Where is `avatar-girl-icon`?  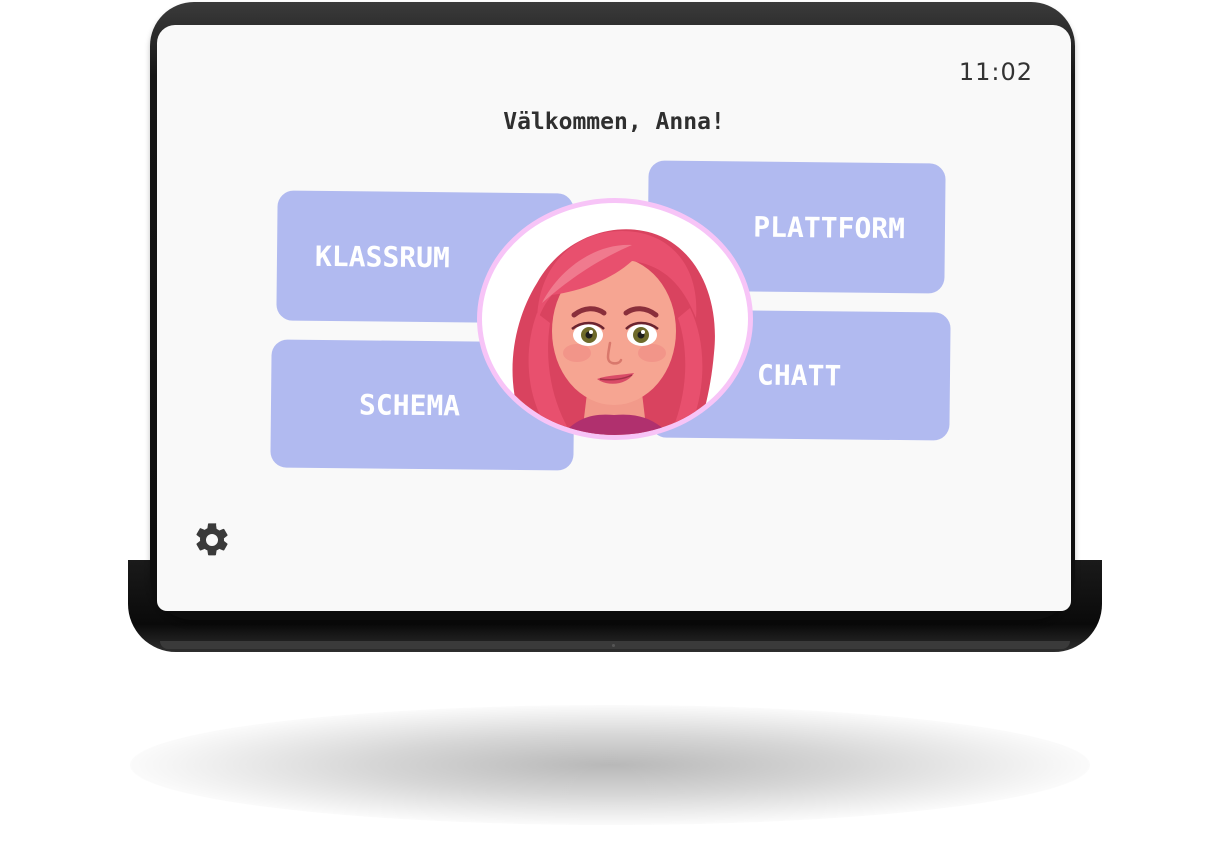 avatar-girl-icon is located at coordinates (613, 332).